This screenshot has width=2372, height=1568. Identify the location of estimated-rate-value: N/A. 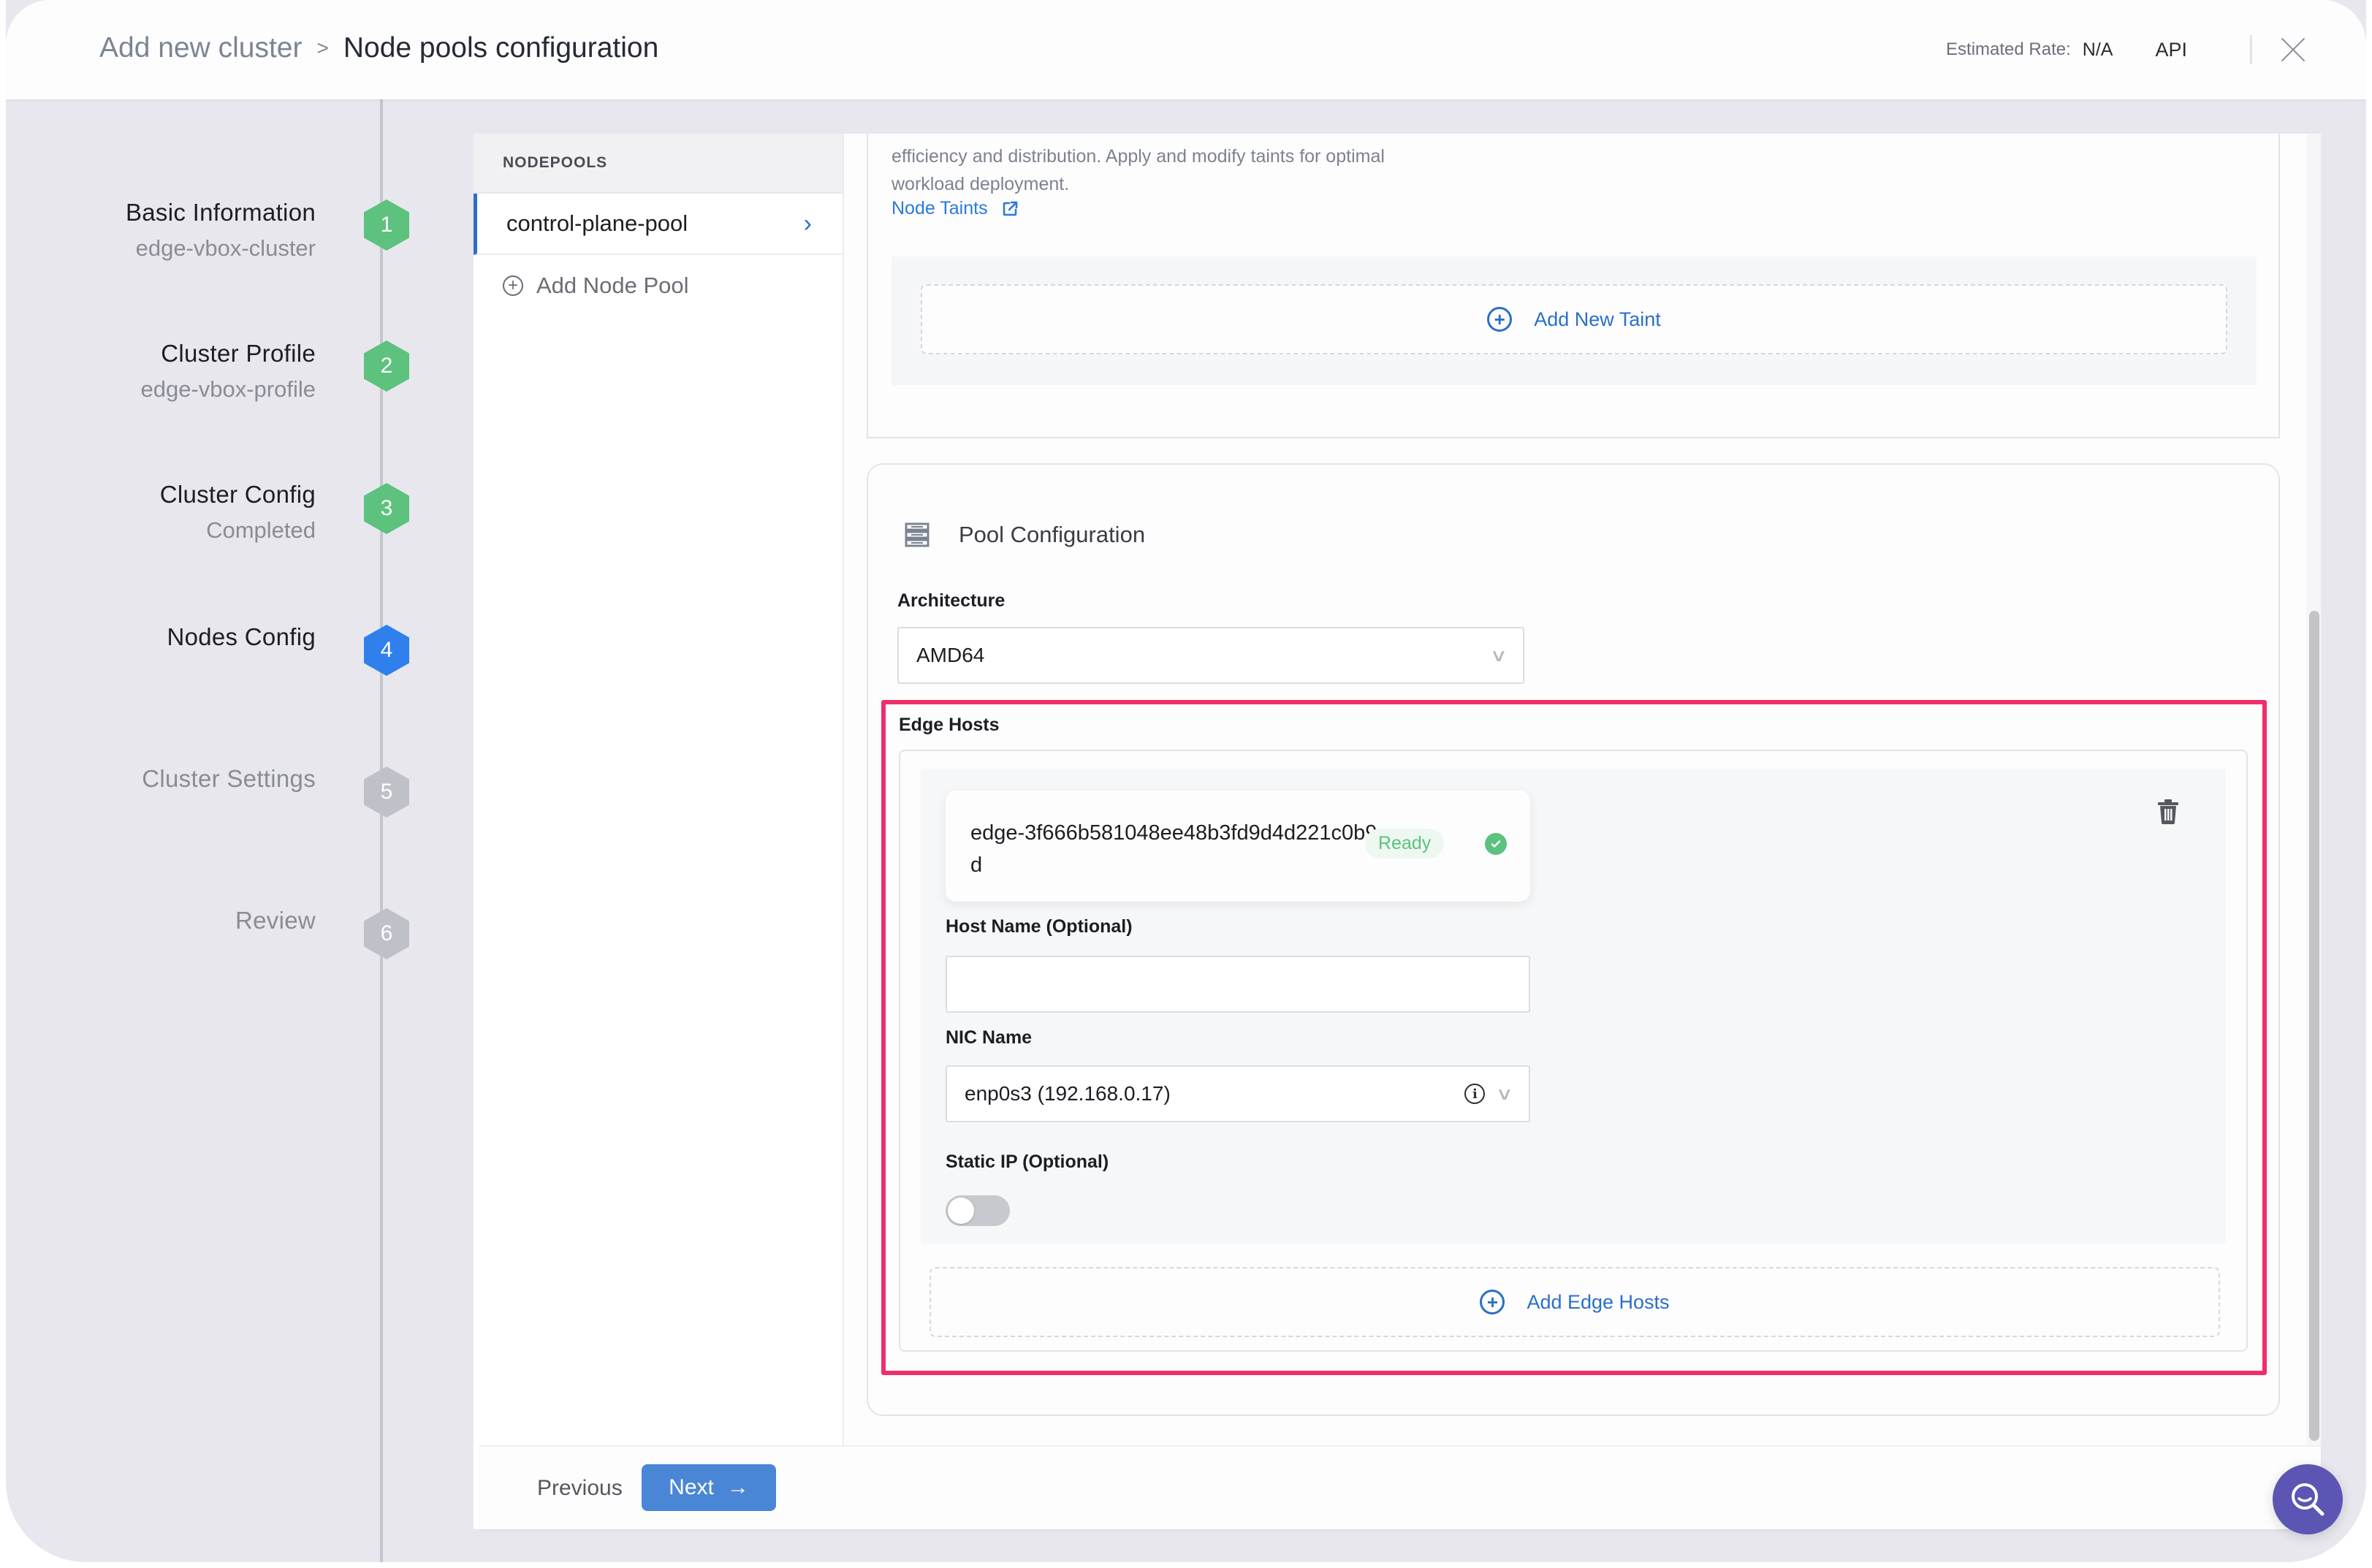
(2097, 49).